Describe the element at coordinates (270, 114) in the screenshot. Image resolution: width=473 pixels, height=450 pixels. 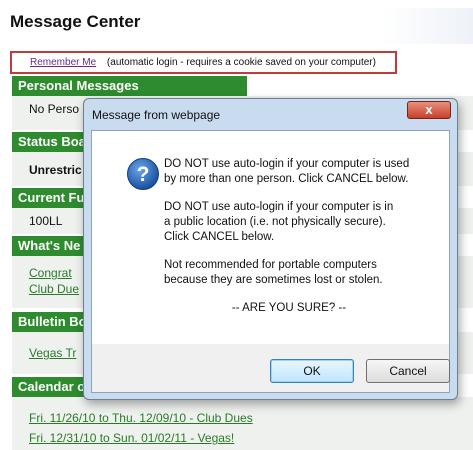
I see `dialog-titlebar: Message from webpage x` at that location.